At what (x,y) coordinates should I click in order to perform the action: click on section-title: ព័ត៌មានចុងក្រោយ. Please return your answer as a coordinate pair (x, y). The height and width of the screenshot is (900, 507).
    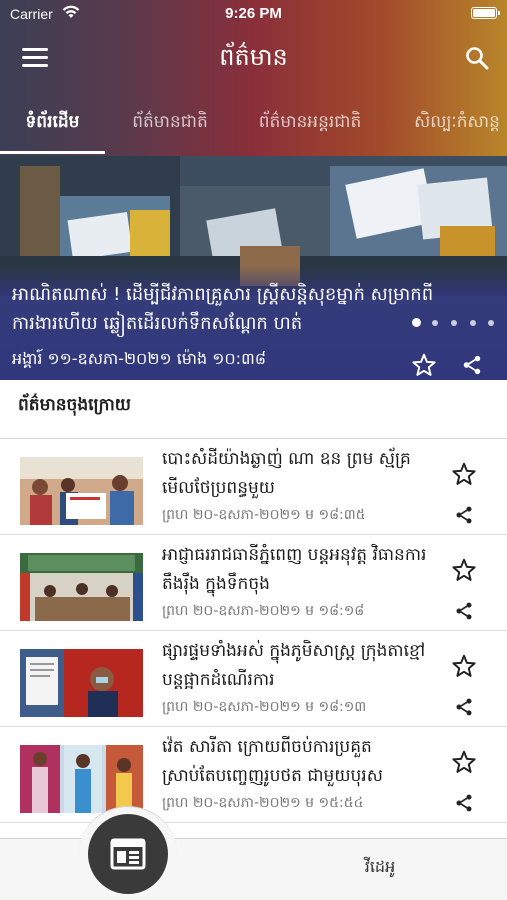
    Looking at the image, I should click on (74, 405).